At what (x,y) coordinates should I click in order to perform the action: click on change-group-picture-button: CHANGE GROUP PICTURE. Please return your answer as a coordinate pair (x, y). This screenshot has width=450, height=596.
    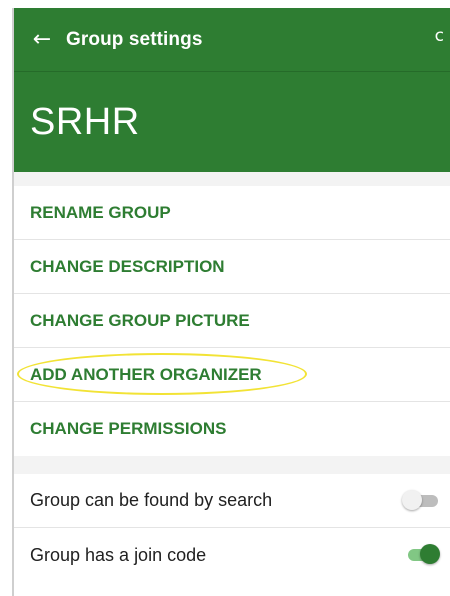
    Looking at the image, I should click on (232, 321).